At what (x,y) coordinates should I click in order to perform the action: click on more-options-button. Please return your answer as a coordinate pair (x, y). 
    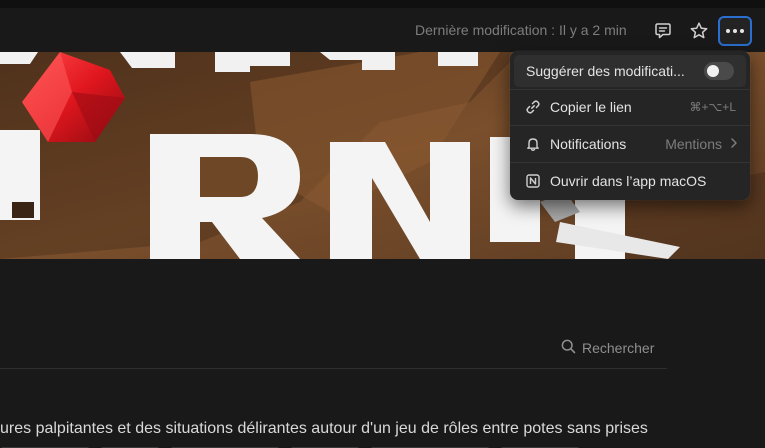
    Looking at the image, I should click on (735, 31).